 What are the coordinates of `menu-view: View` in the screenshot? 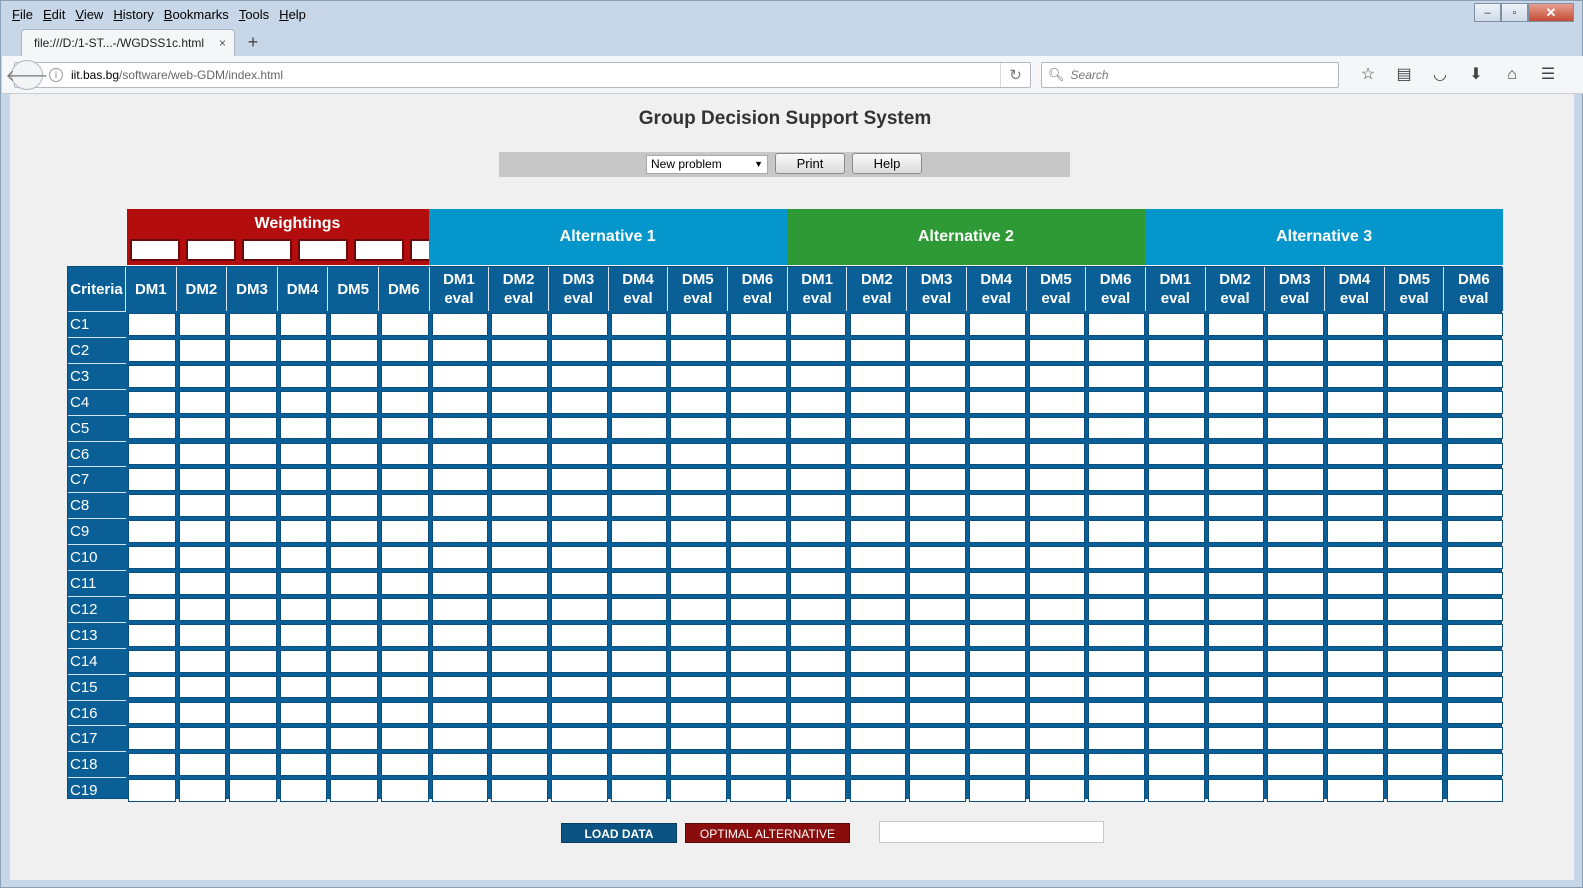 It's located at (89, 14).